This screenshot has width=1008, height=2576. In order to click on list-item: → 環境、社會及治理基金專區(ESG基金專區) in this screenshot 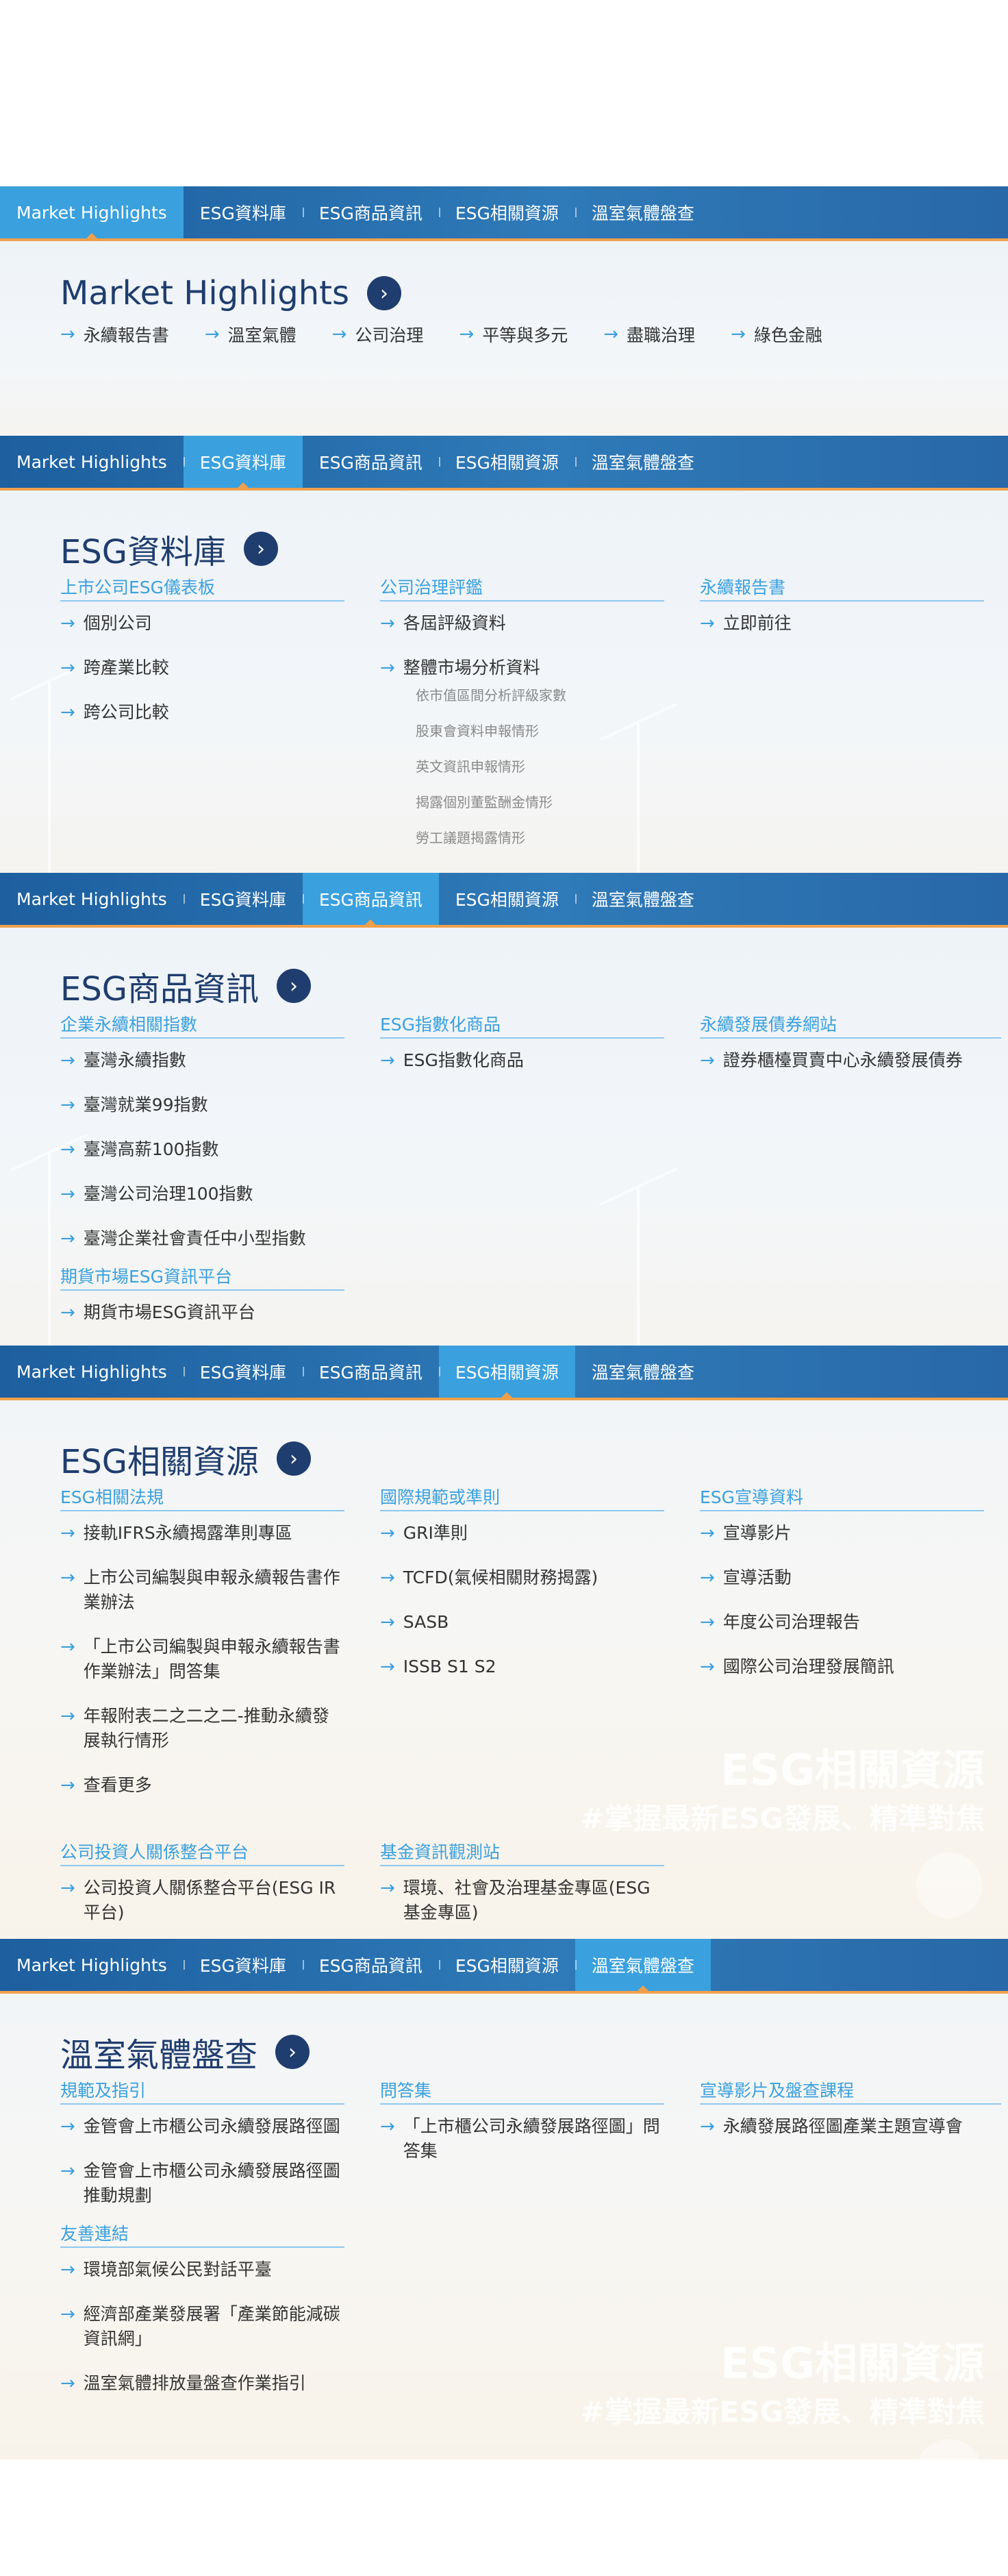, I will do `click(522, 1900)`.